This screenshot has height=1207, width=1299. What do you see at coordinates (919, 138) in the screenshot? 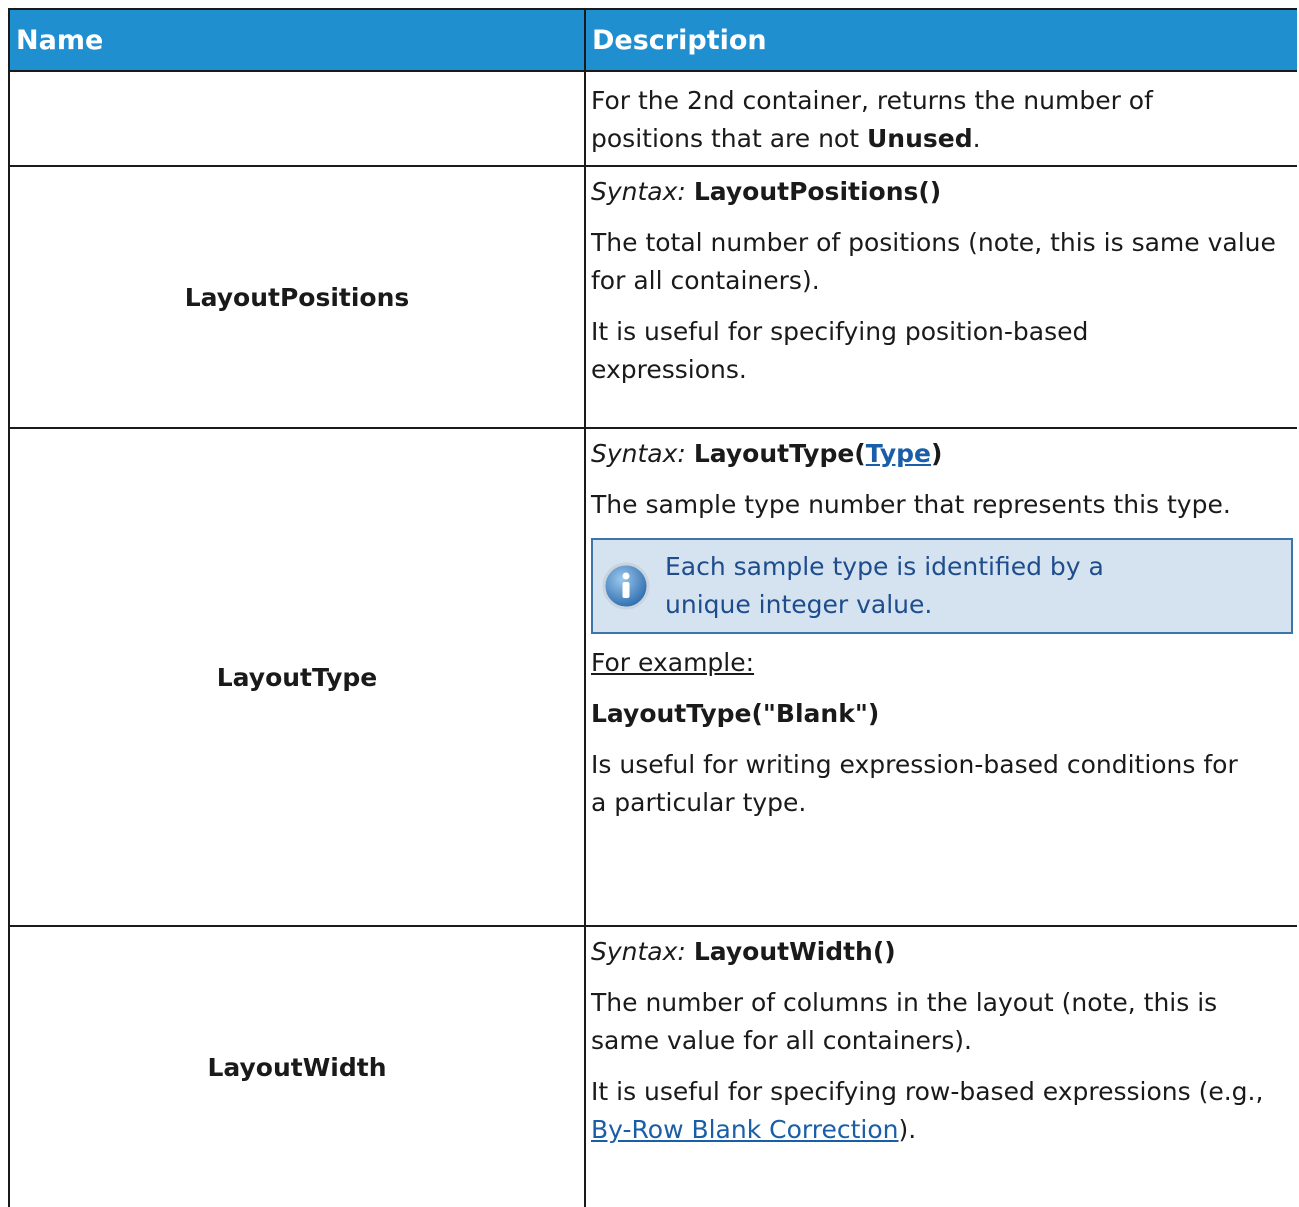
I see `unused-keyword: Unused` at bounding box center [919, 138].